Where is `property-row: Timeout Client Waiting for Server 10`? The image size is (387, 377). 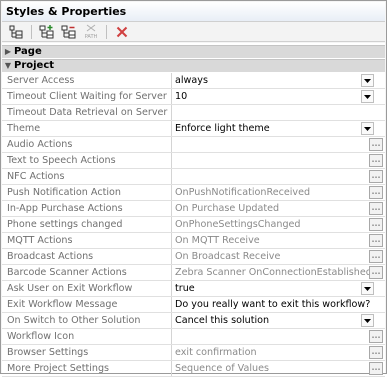 property-row: Timeout Client Waiting for Server 10 is located at coordinates (193, 97).